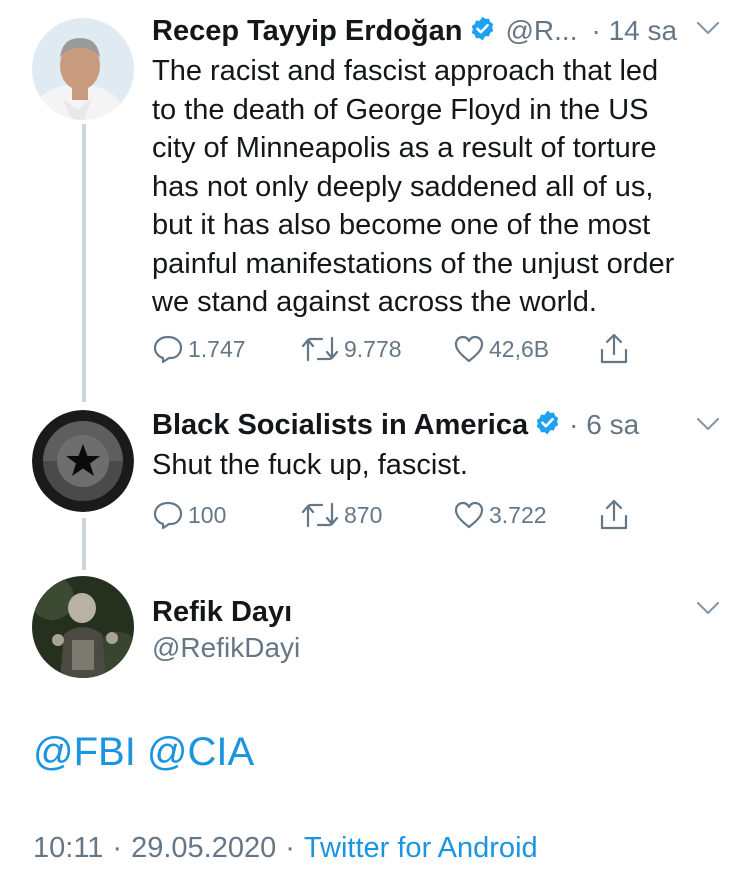  I want to click on tweet-header: Black Socialists in America · 6 sa, so click(395, 425).